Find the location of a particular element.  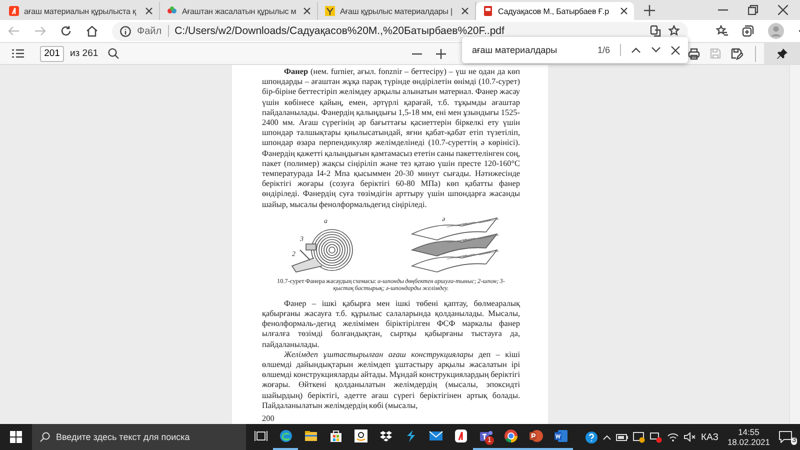

browser-tab: Ағаш құрылыс материалдары | is located at coordinates (397, 11).